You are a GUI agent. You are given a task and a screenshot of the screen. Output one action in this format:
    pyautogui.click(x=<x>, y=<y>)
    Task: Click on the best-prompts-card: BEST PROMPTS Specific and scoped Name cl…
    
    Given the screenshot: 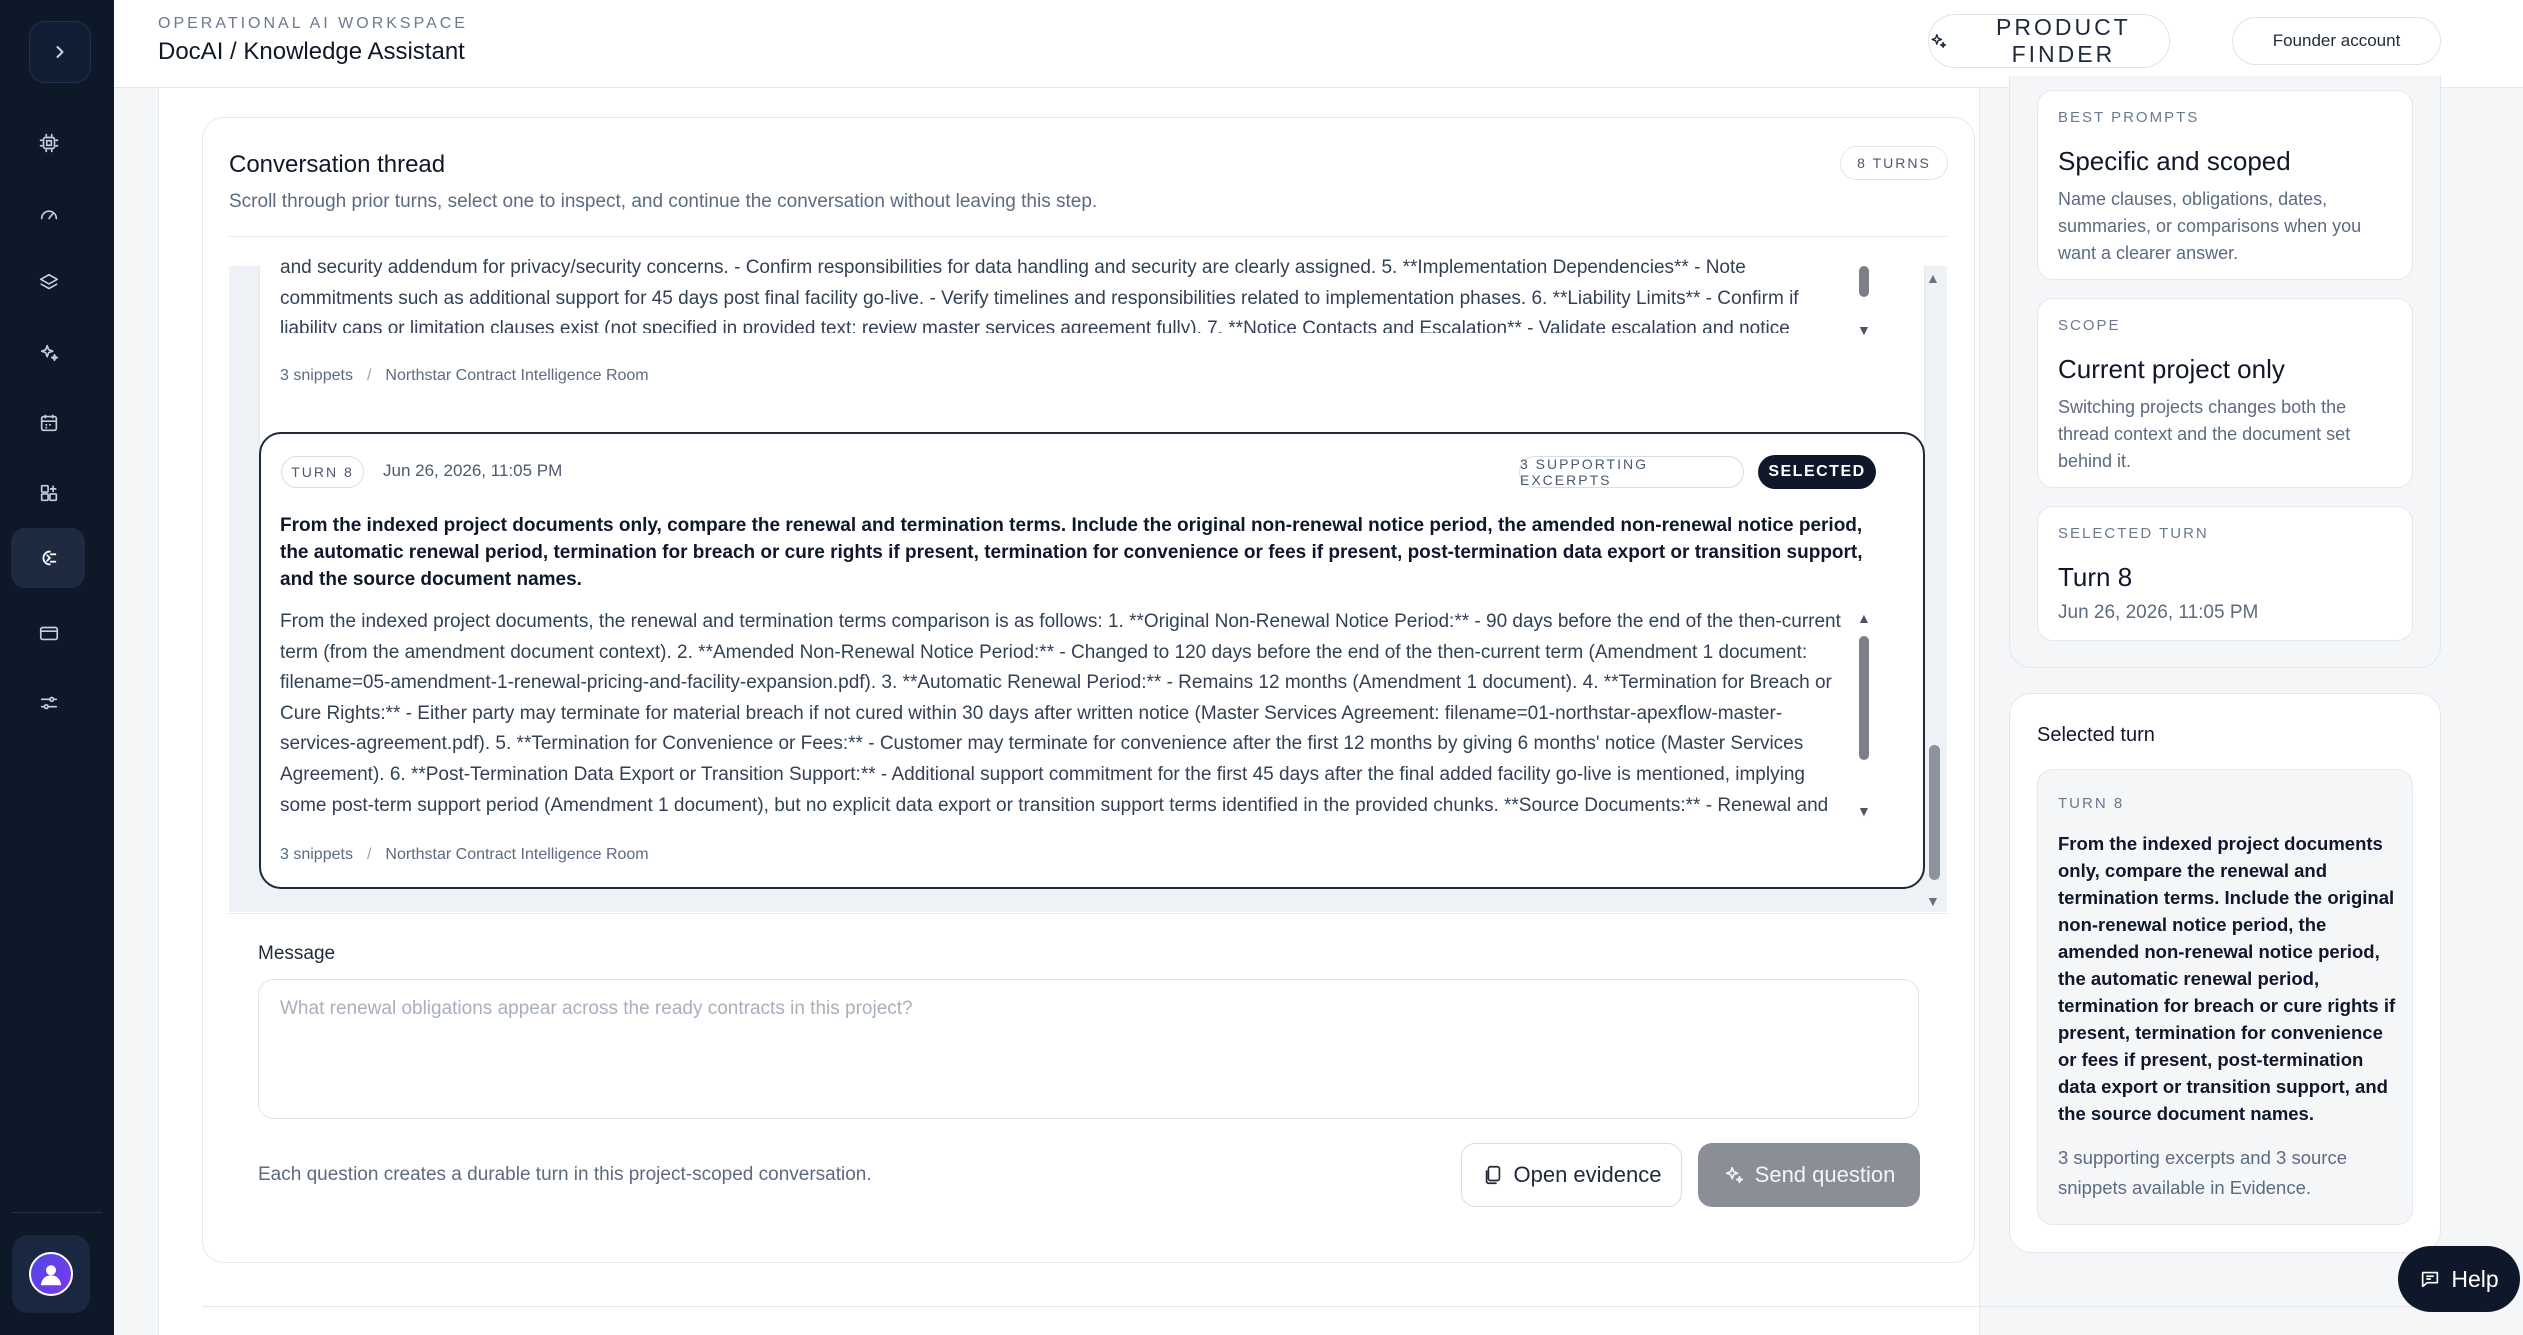 What is the action you would take?
    pyautogui.click(x=2225, y=185)
    